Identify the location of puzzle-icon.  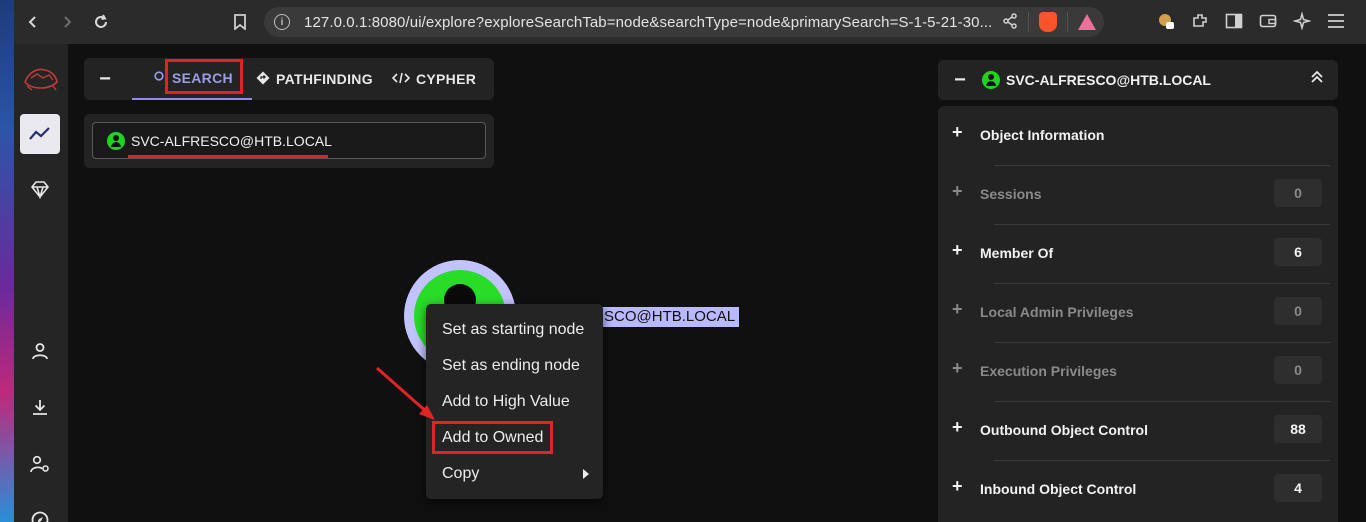
(1200, 21).